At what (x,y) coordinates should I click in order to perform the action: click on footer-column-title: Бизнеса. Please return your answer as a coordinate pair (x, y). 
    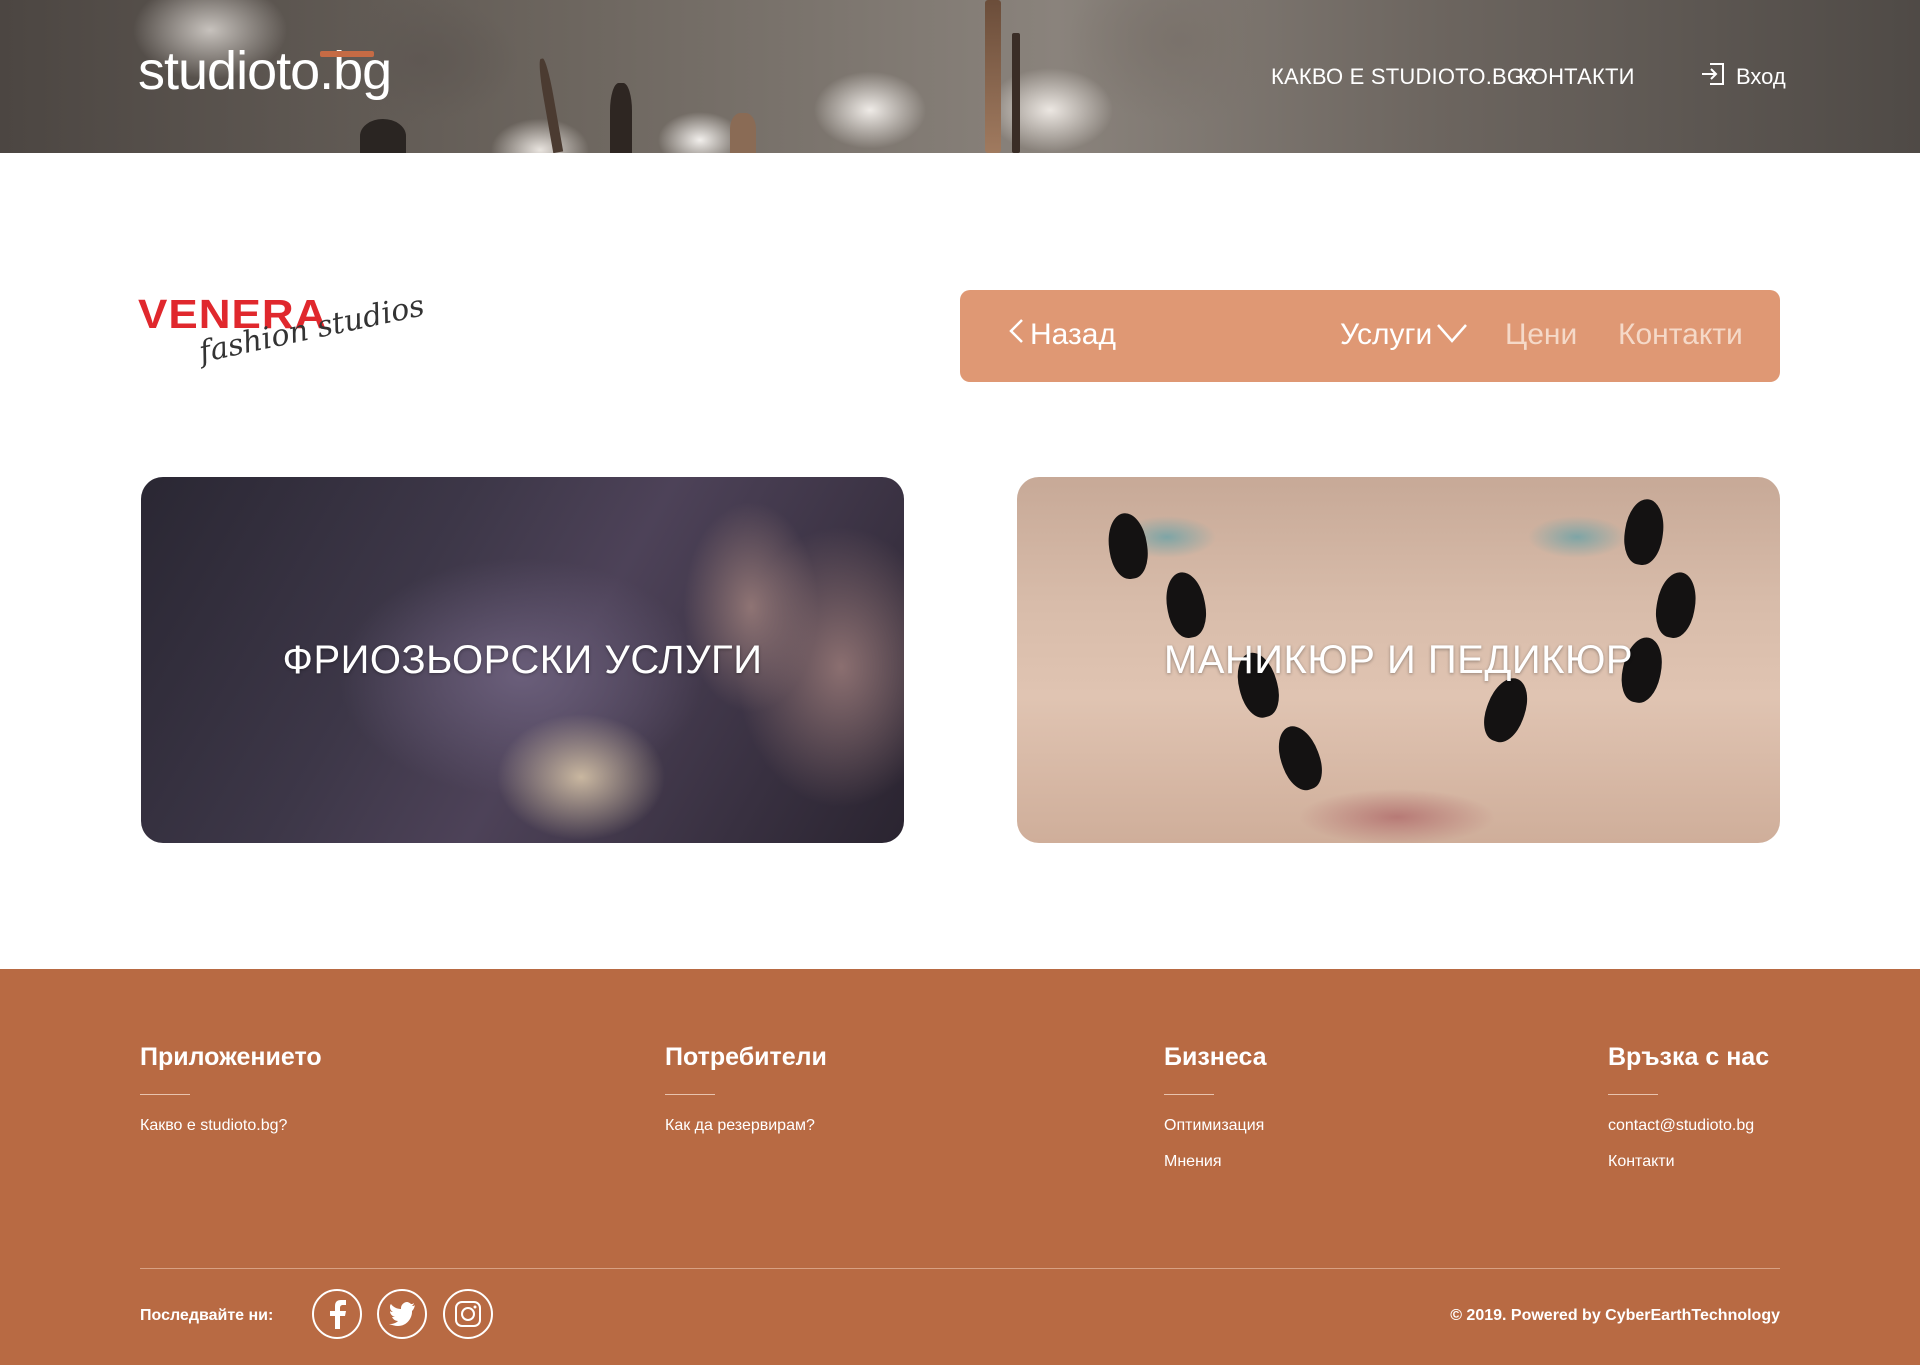
    Looking at the image, I should click on (1215, 1057).